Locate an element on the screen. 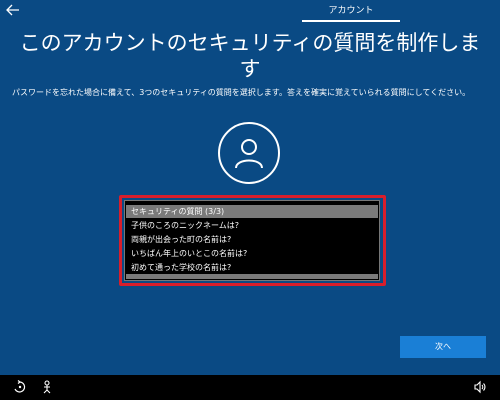  back-arrow-icon is located at coordinates (13, 10).